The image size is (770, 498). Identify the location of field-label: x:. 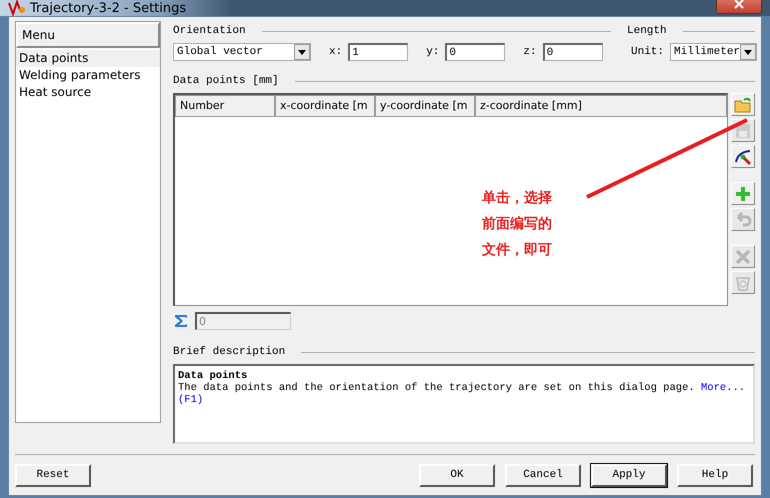
(335, 52).